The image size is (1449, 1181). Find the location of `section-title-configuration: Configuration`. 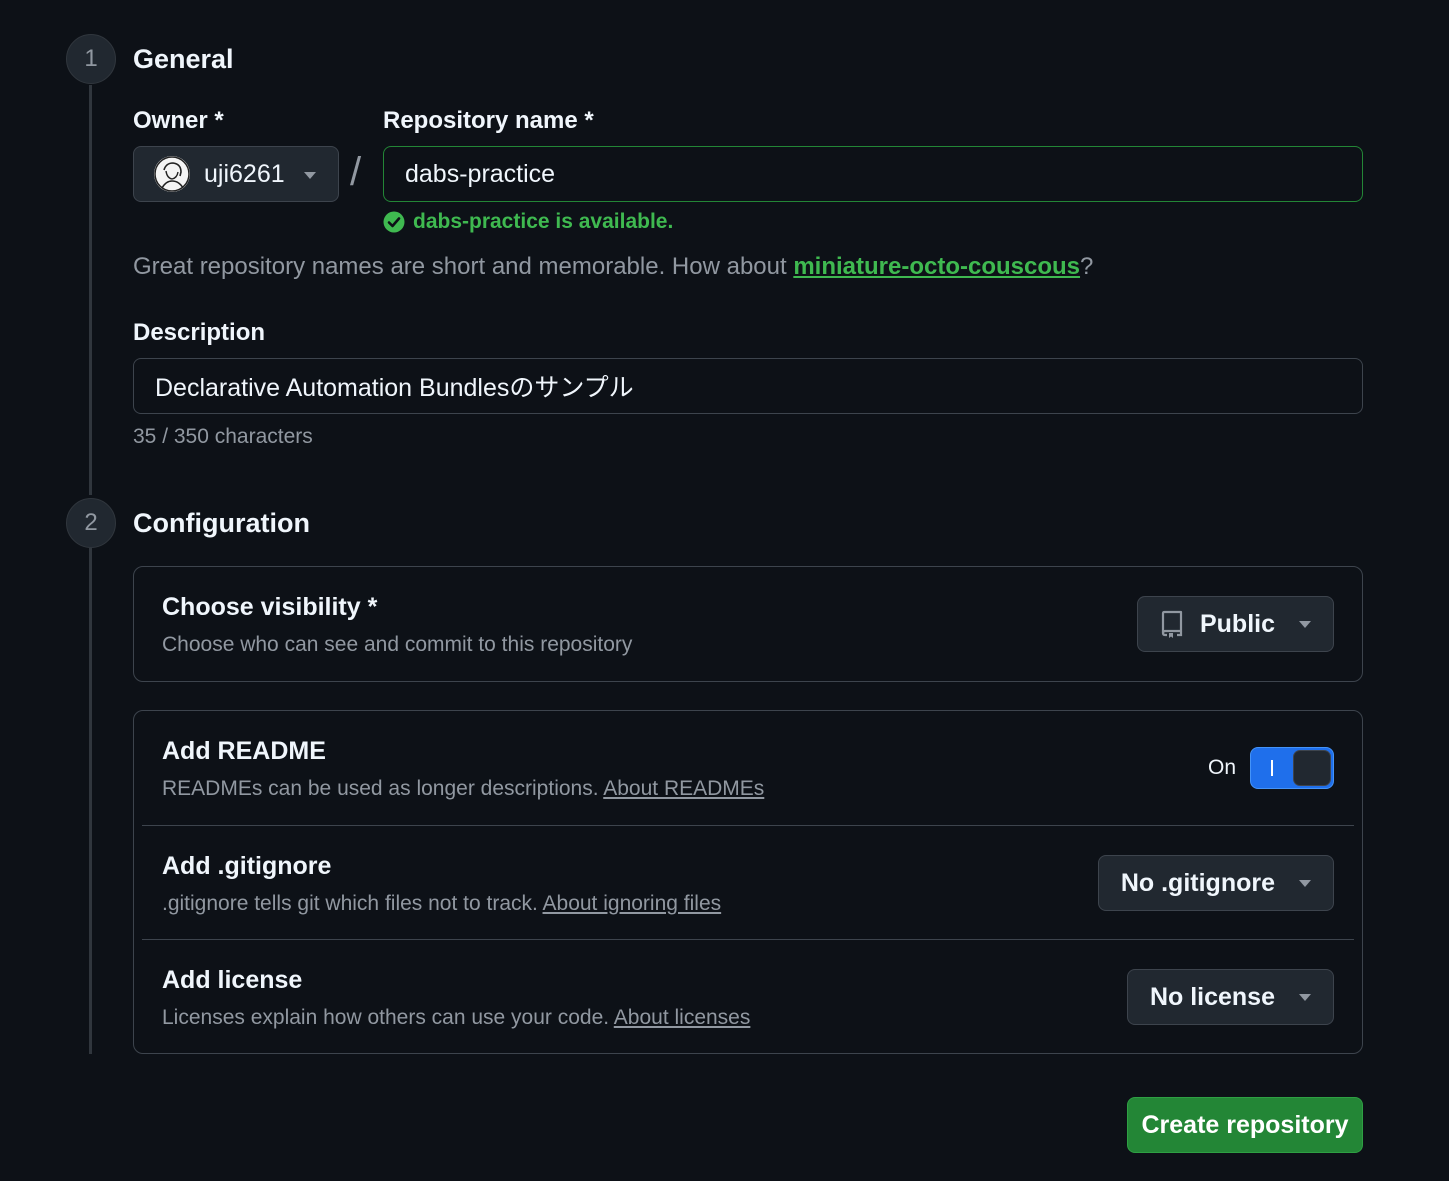

section-title-configuration: Configuration is located at coordinates (221, 523).